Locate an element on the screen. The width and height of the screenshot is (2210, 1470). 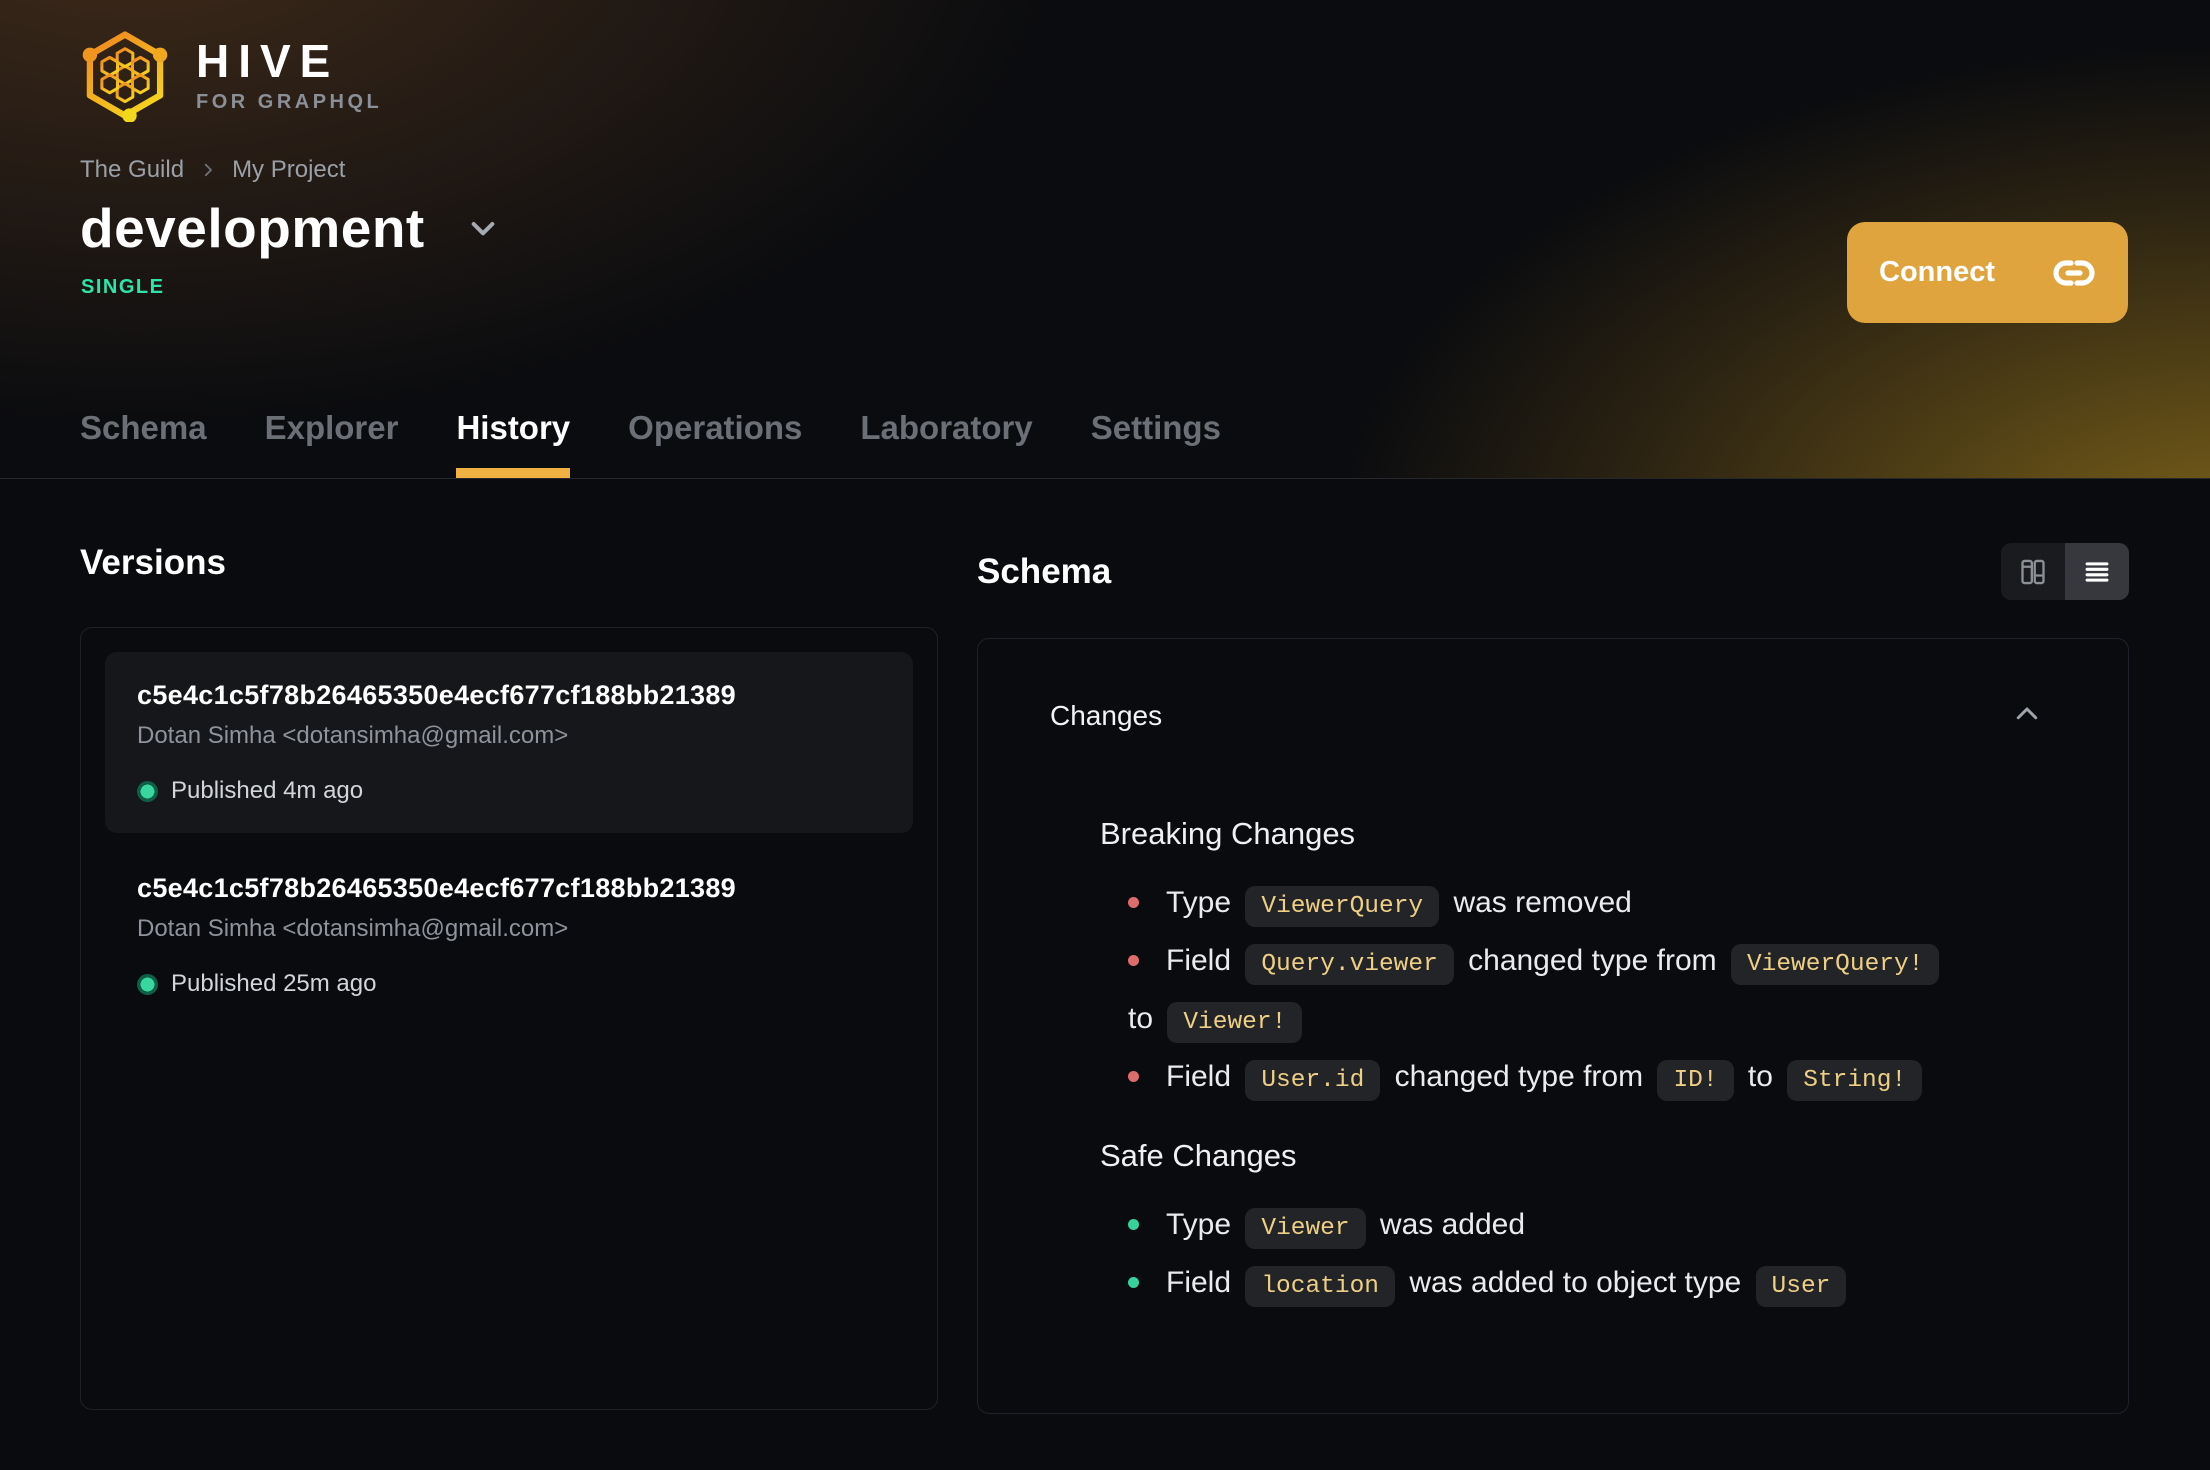
chevron-up-icon is located at coordinates (2027, 713).